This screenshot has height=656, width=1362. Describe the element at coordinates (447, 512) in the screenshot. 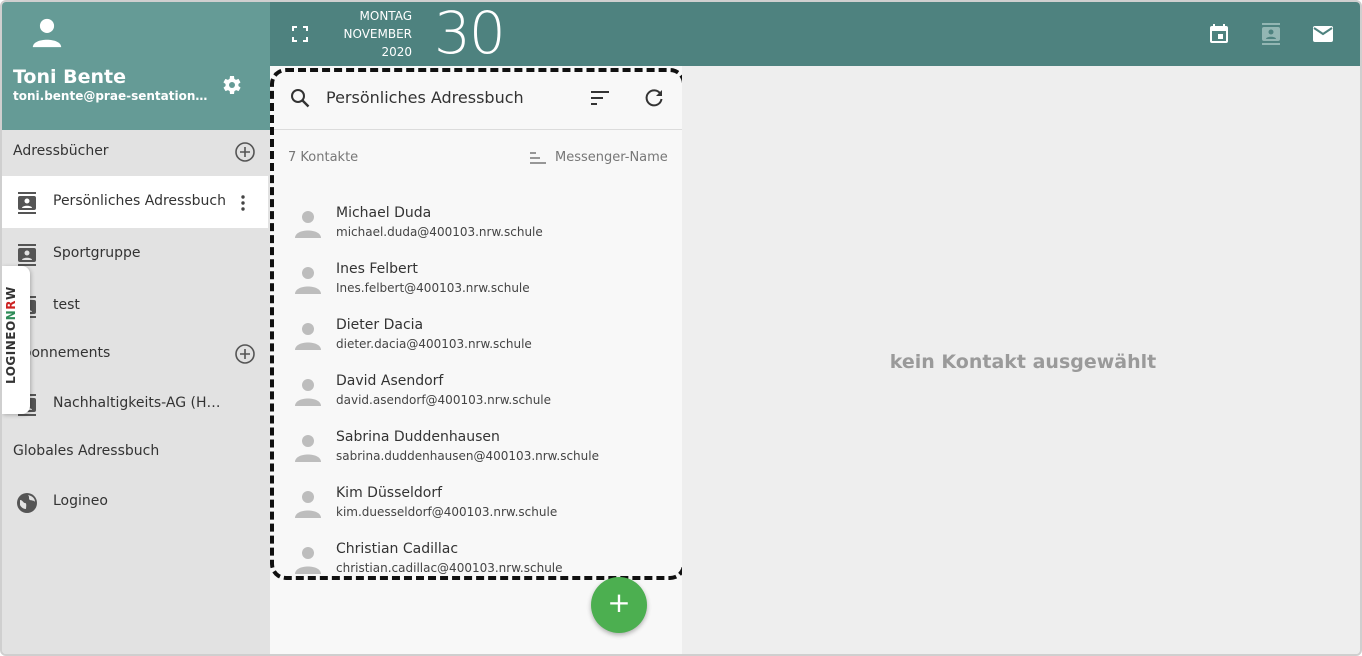

I see `contact-email: kim.duesseldorf@400103.nrw.schule` at that location.